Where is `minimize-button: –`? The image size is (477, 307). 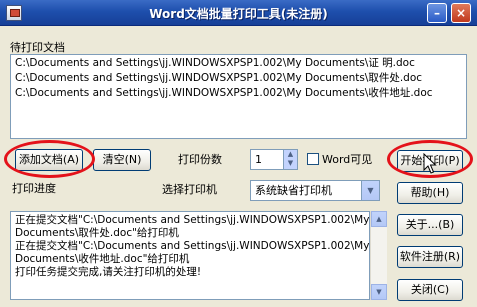 minimize-button: – is located at coordinates (437, 13).